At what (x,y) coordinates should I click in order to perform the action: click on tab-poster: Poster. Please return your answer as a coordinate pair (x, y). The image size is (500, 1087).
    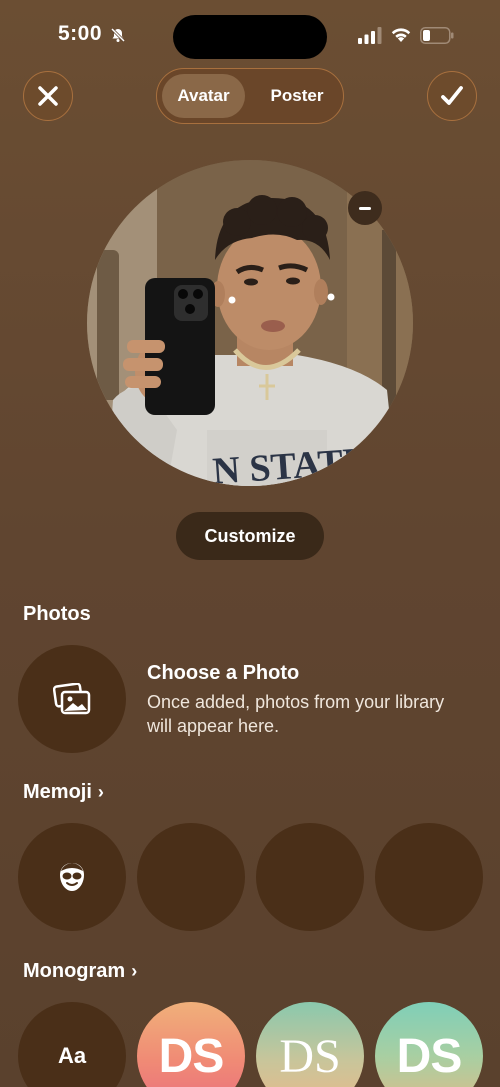
    Looking at the image, I should click on (297, 96).